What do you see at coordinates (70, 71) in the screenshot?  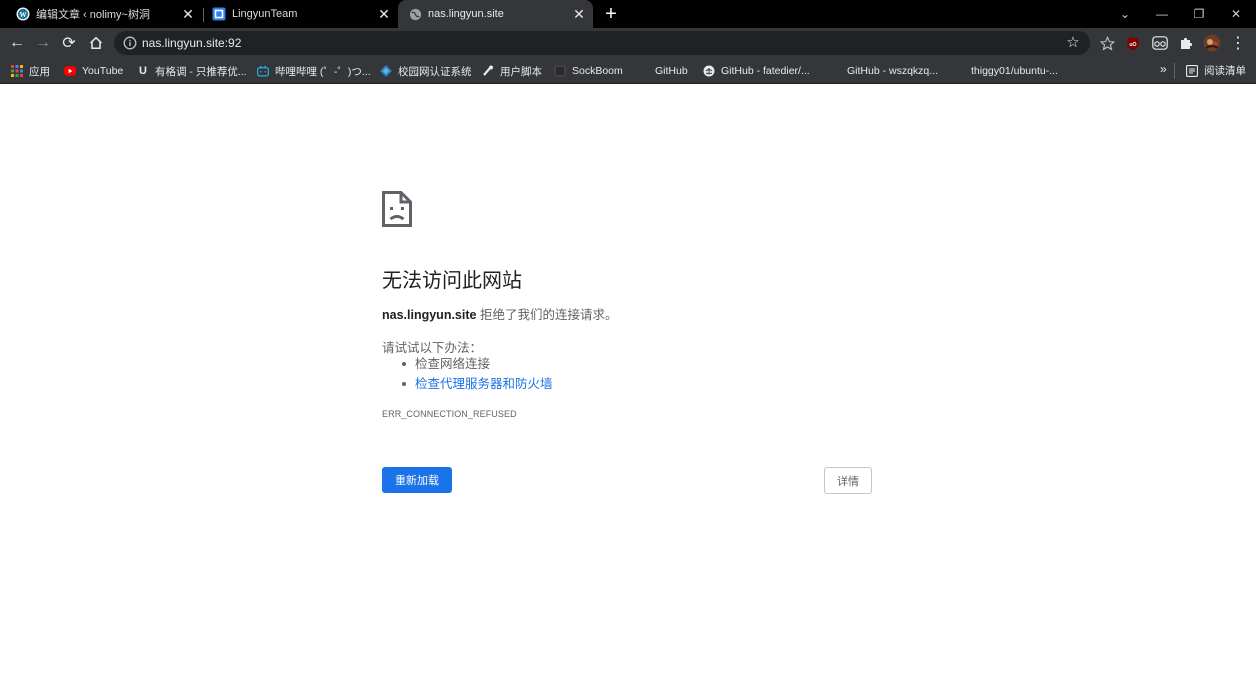 I see `youtube-icon` at bounding box center [70, 71].